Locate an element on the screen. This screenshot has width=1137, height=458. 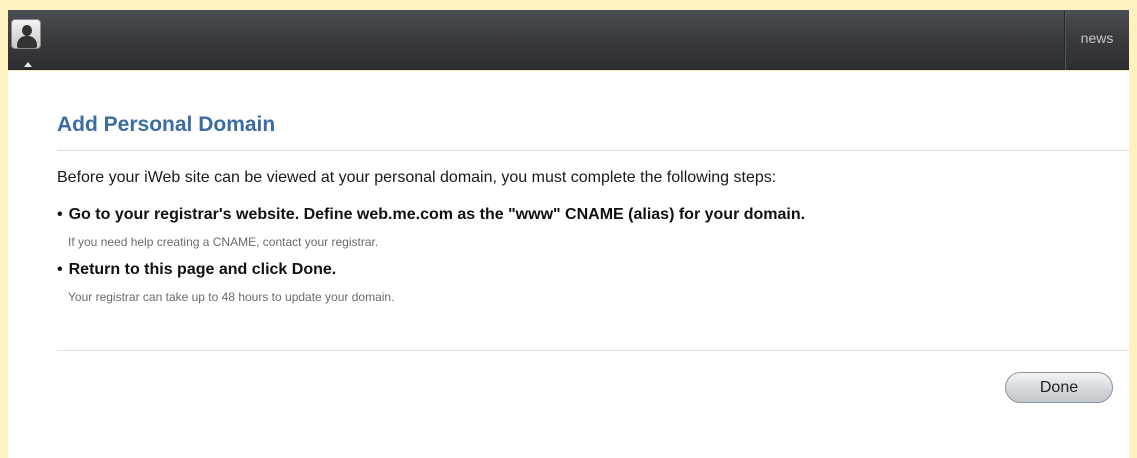
user-silhouette-icon is located at coordinates (26, 34).